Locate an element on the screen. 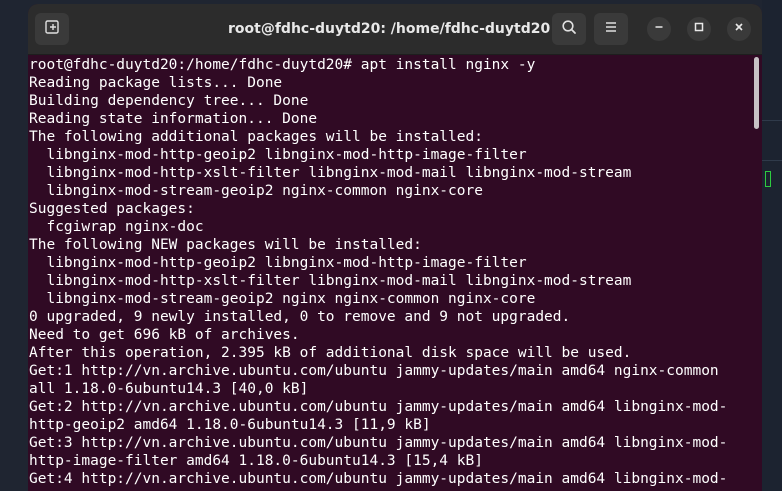 This screenshot has height=491, width=782. close-button is located at coordinates (739, 29).